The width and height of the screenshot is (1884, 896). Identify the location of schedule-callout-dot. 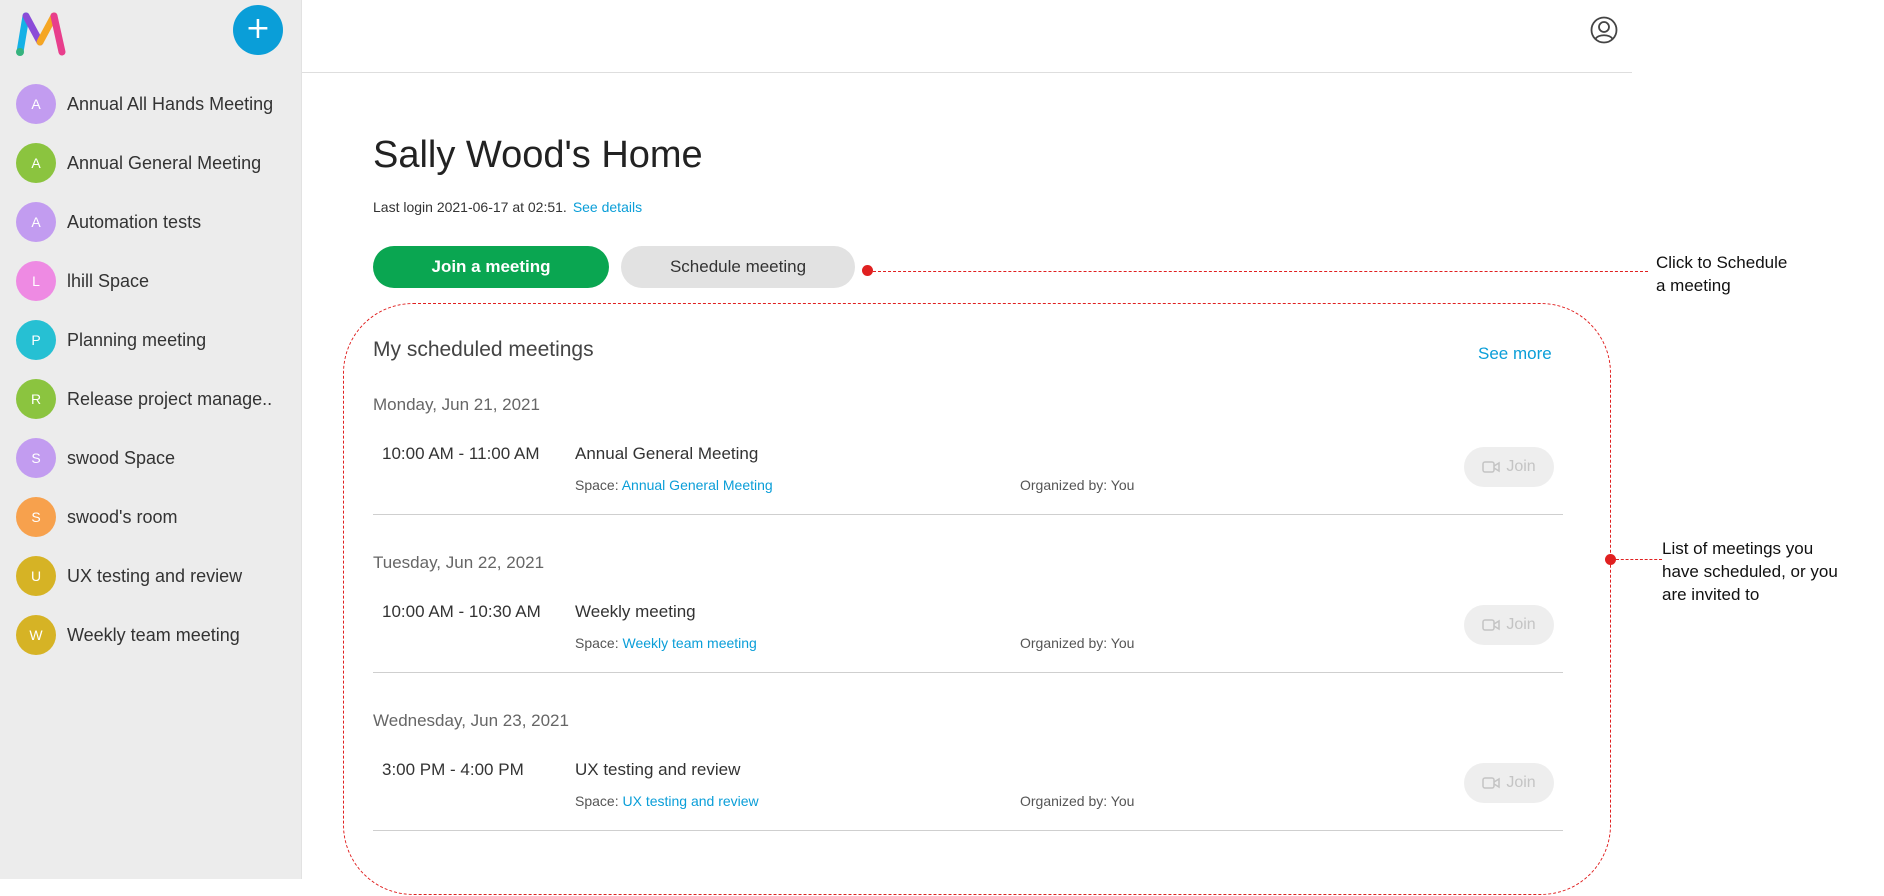
(867, 270).